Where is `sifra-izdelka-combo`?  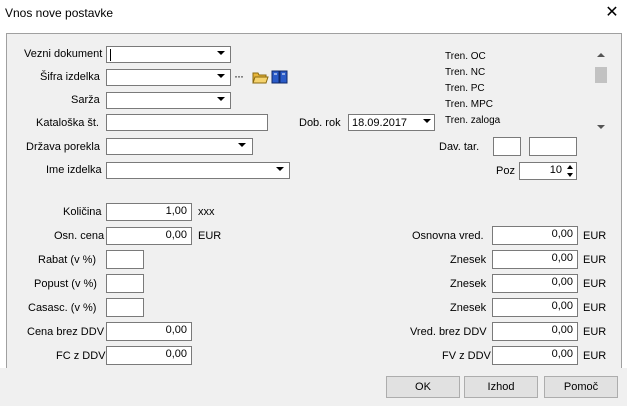 sifra-izdelka-combo is located at coordinates (168, 77).